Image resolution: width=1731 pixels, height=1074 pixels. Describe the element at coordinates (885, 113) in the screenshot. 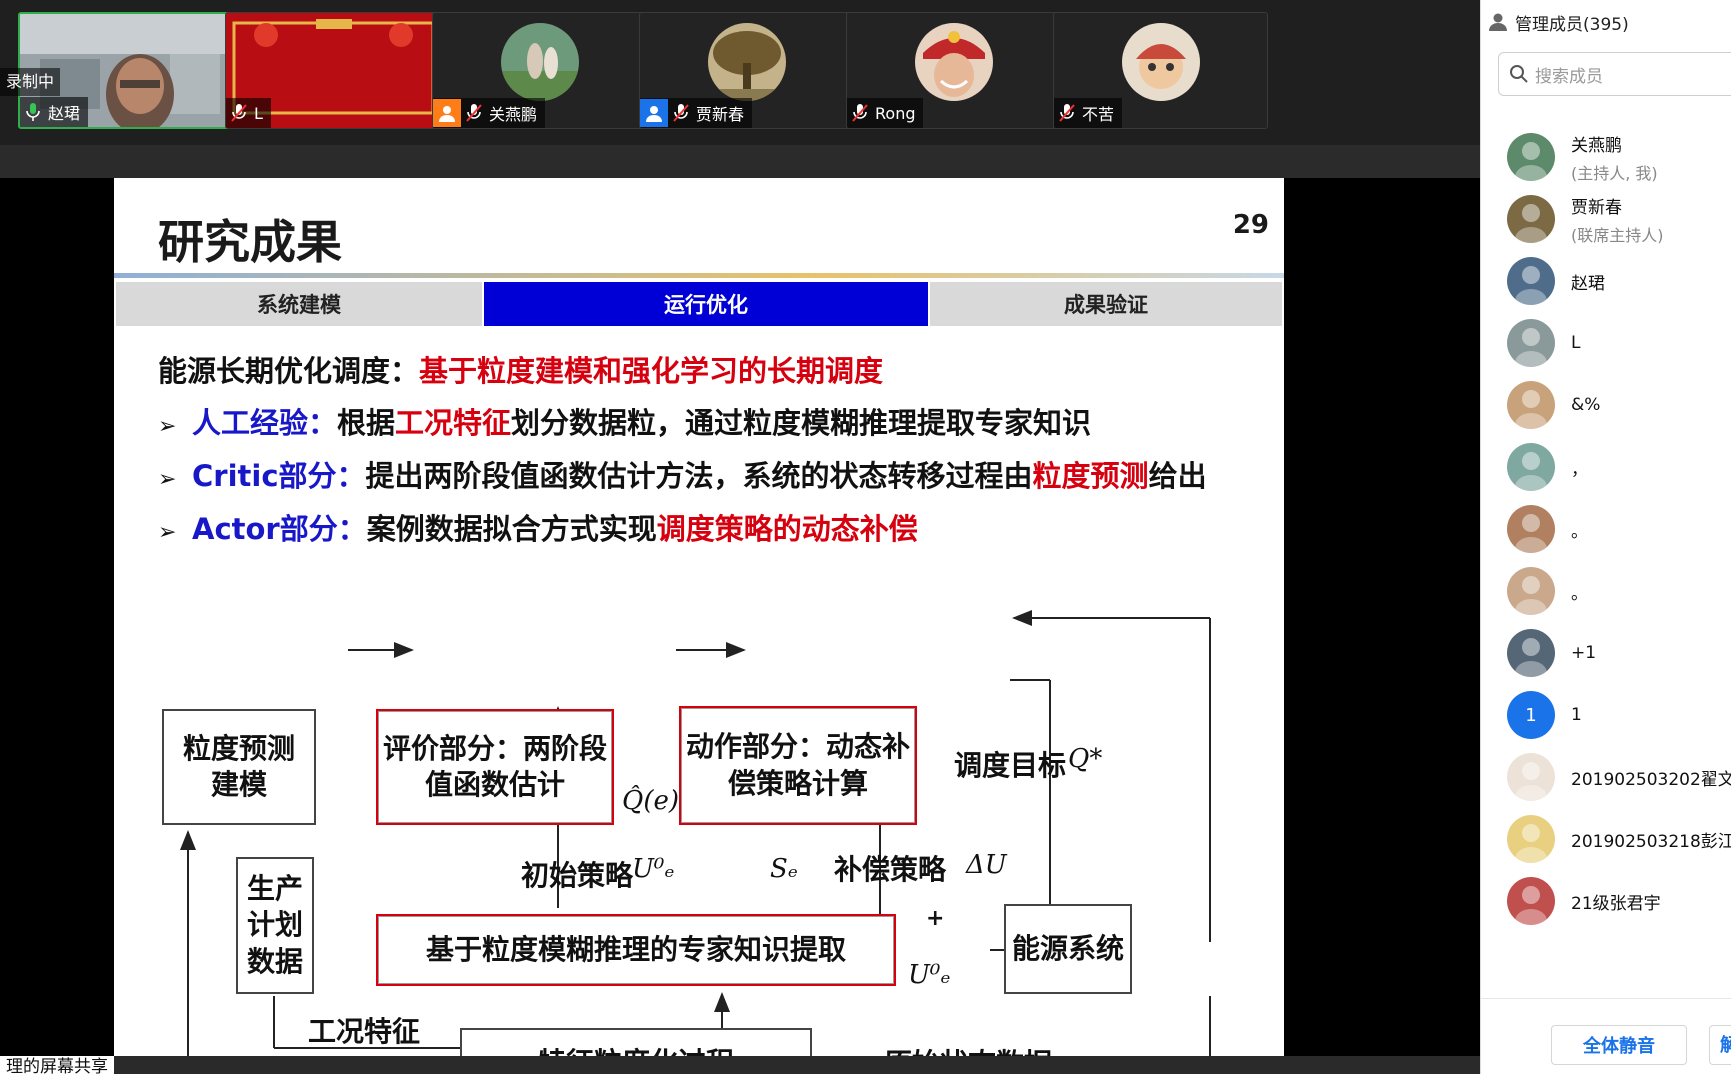

I see `participant-namebar: Rong` at that location.